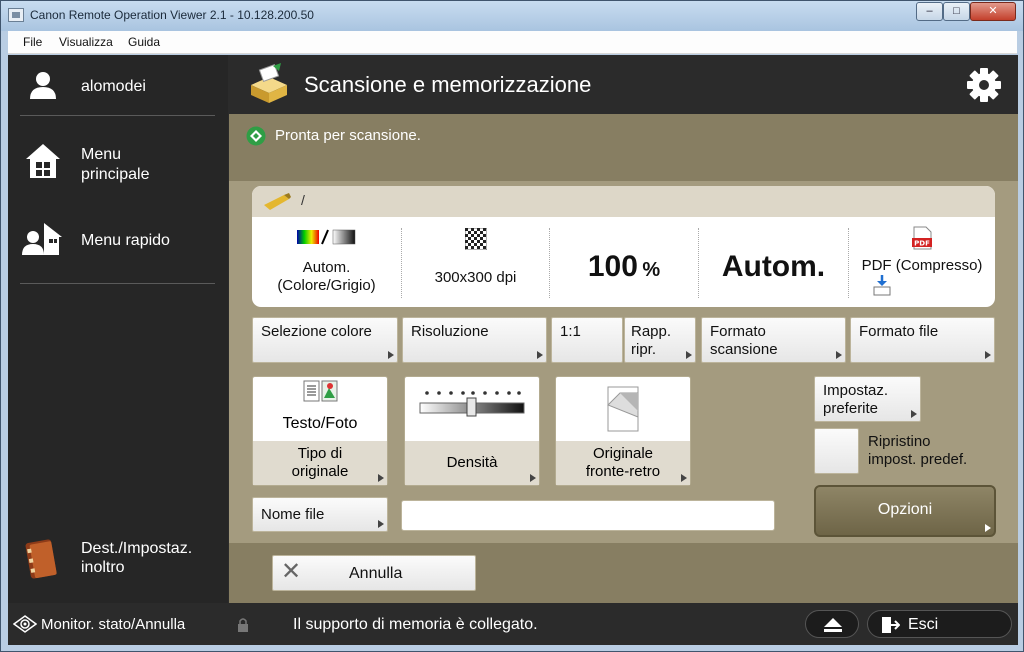 The image size is (1024, 652). What do you see at coordinates (101, 154) in the screenshot?
I see `sidebar-main-menu-label-1: Menu` at bounding box center [101, 154].